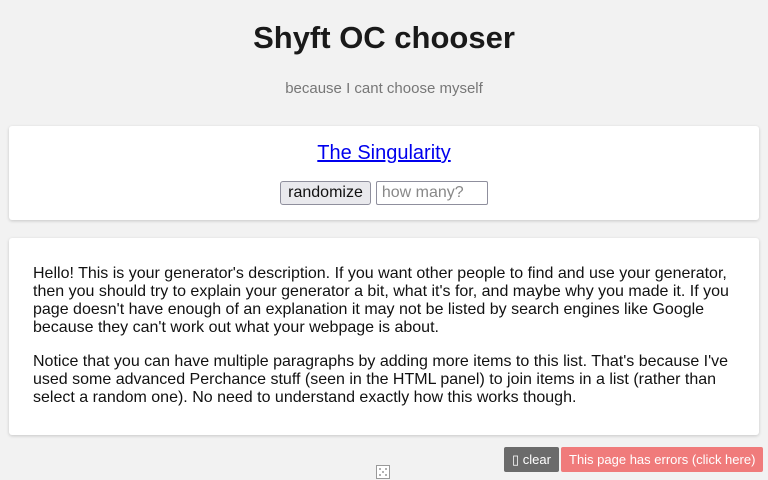 This screenshot has width=768, height=480. Describe the element at coordinates (325, 193) in the screenshot. I see `randomize-button: randomize` at that location.